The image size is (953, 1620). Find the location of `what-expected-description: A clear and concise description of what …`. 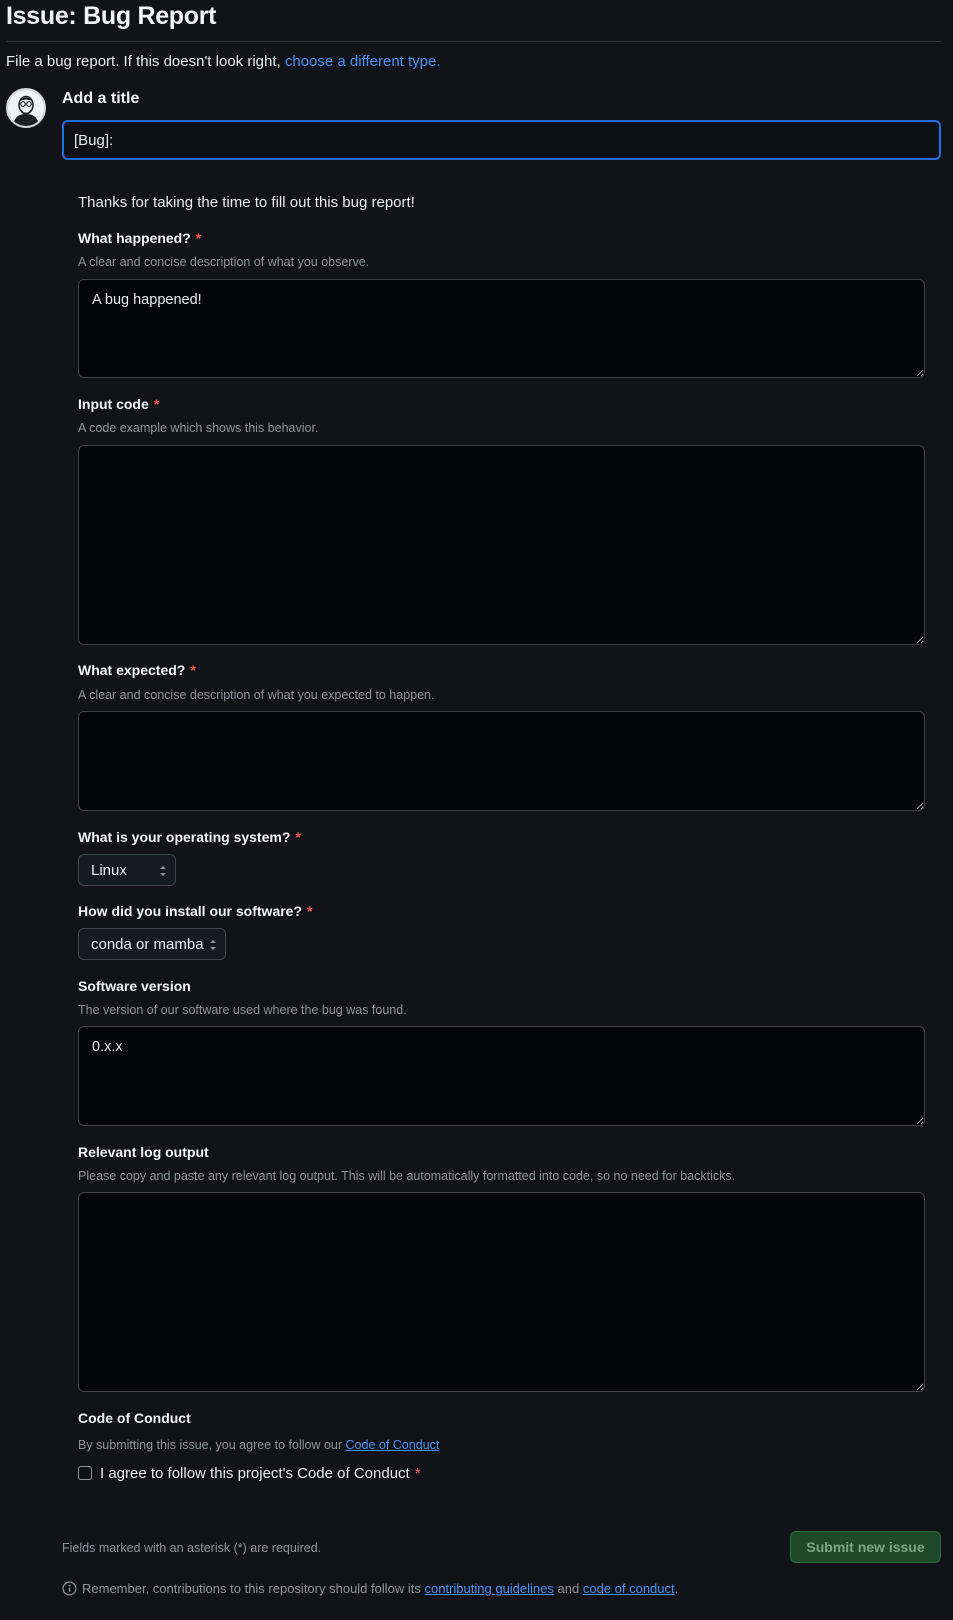

what-expected-description: A clear and concise description of what … is located at coordinates (256, 695).